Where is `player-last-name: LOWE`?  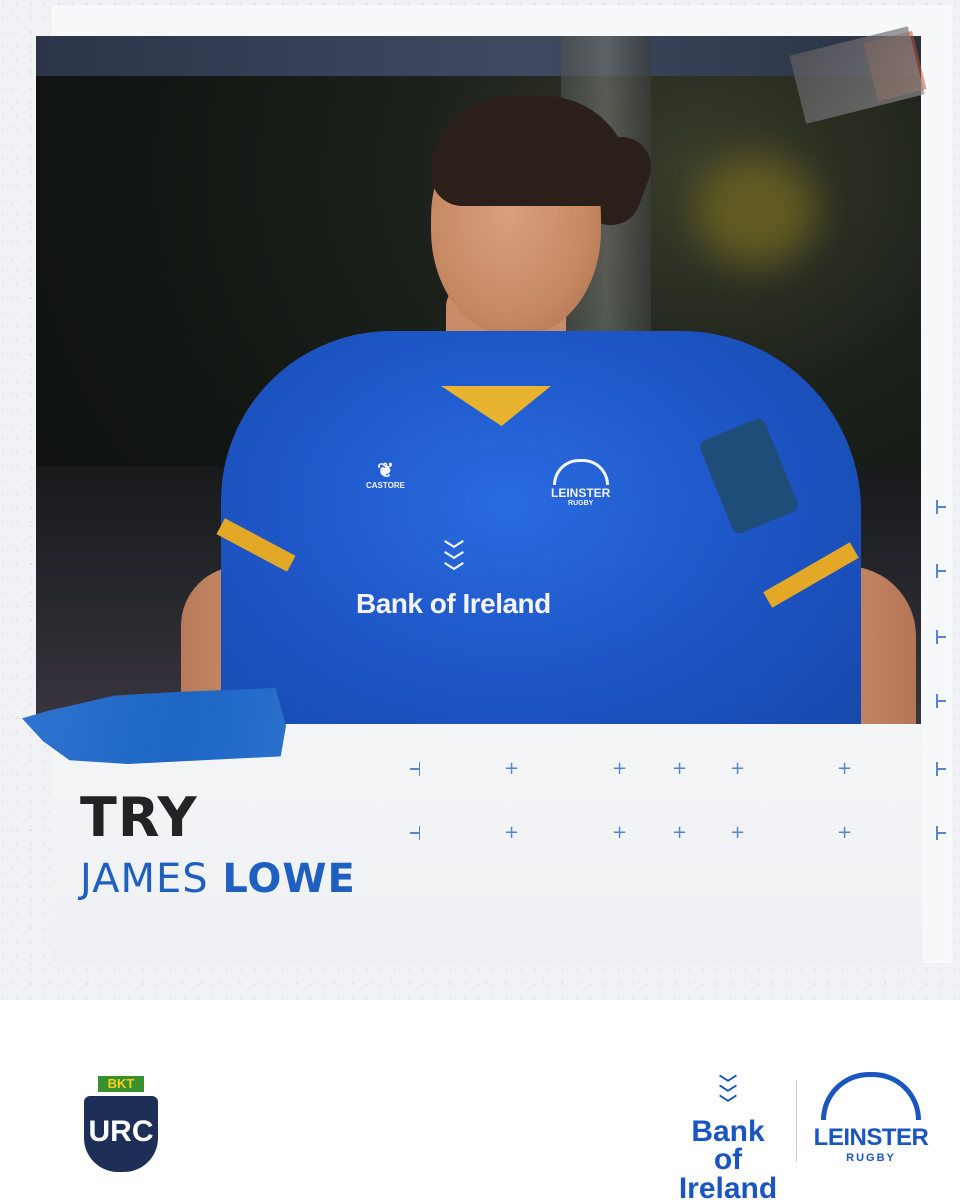
player-last-name: LOWE is located at coordinates (289, 879).